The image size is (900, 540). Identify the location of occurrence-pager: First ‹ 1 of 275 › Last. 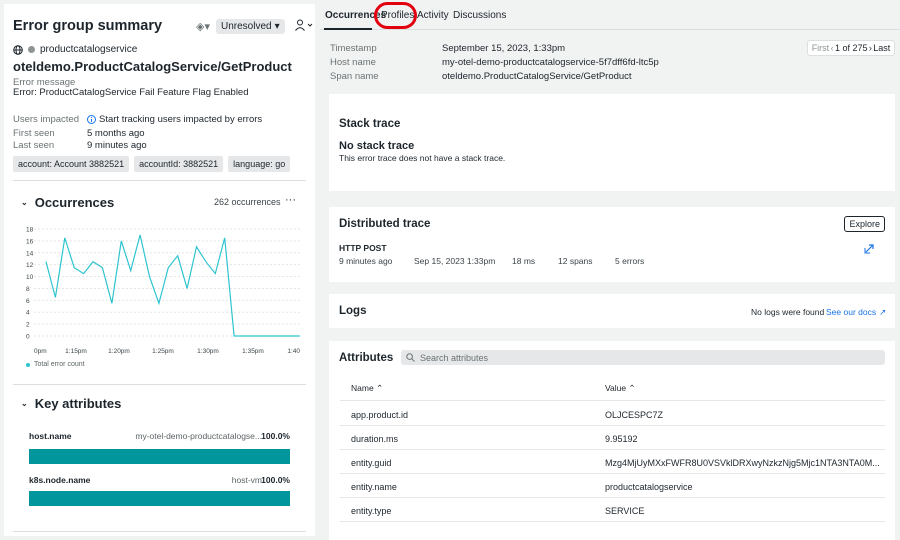
(851, 48).